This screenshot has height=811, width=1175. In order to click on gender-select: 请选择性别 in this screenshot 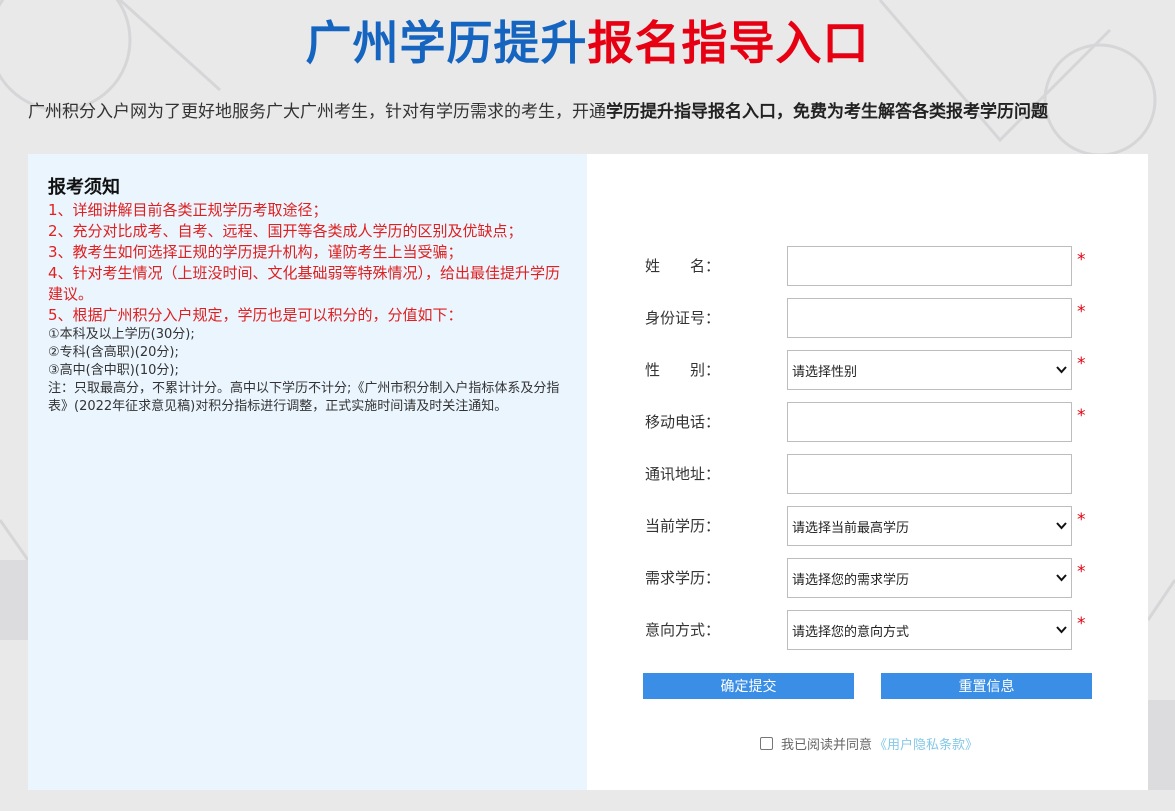, I will do `click(929, 370)`.